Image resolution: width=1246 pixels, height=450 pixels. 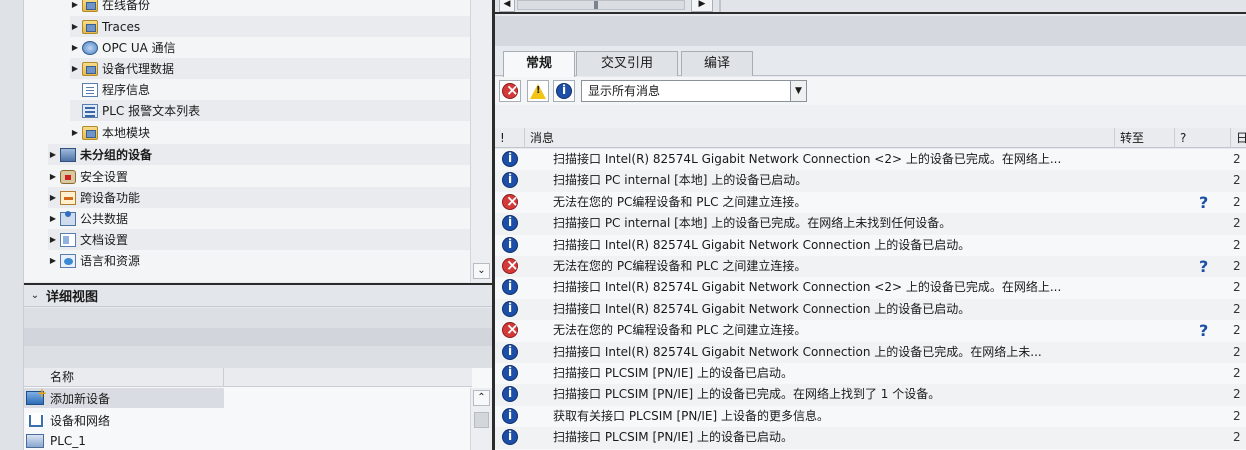 I want to click on tree-item-label: 未分组的设备, so click(x=116, y=155).